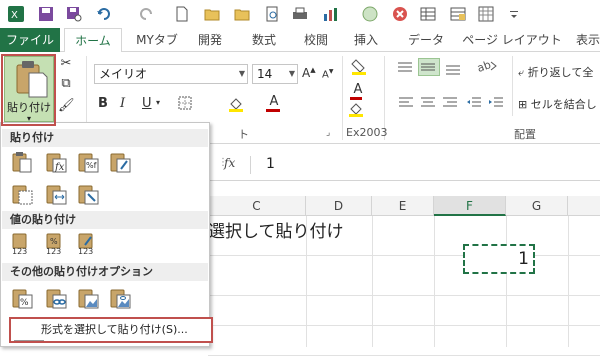 Image resolution: width=600 pixels, height=356 pixels. Describe the element at coordinates (120, 298) in the screenshot. I see `paste-linked-picture-icon` at that location.